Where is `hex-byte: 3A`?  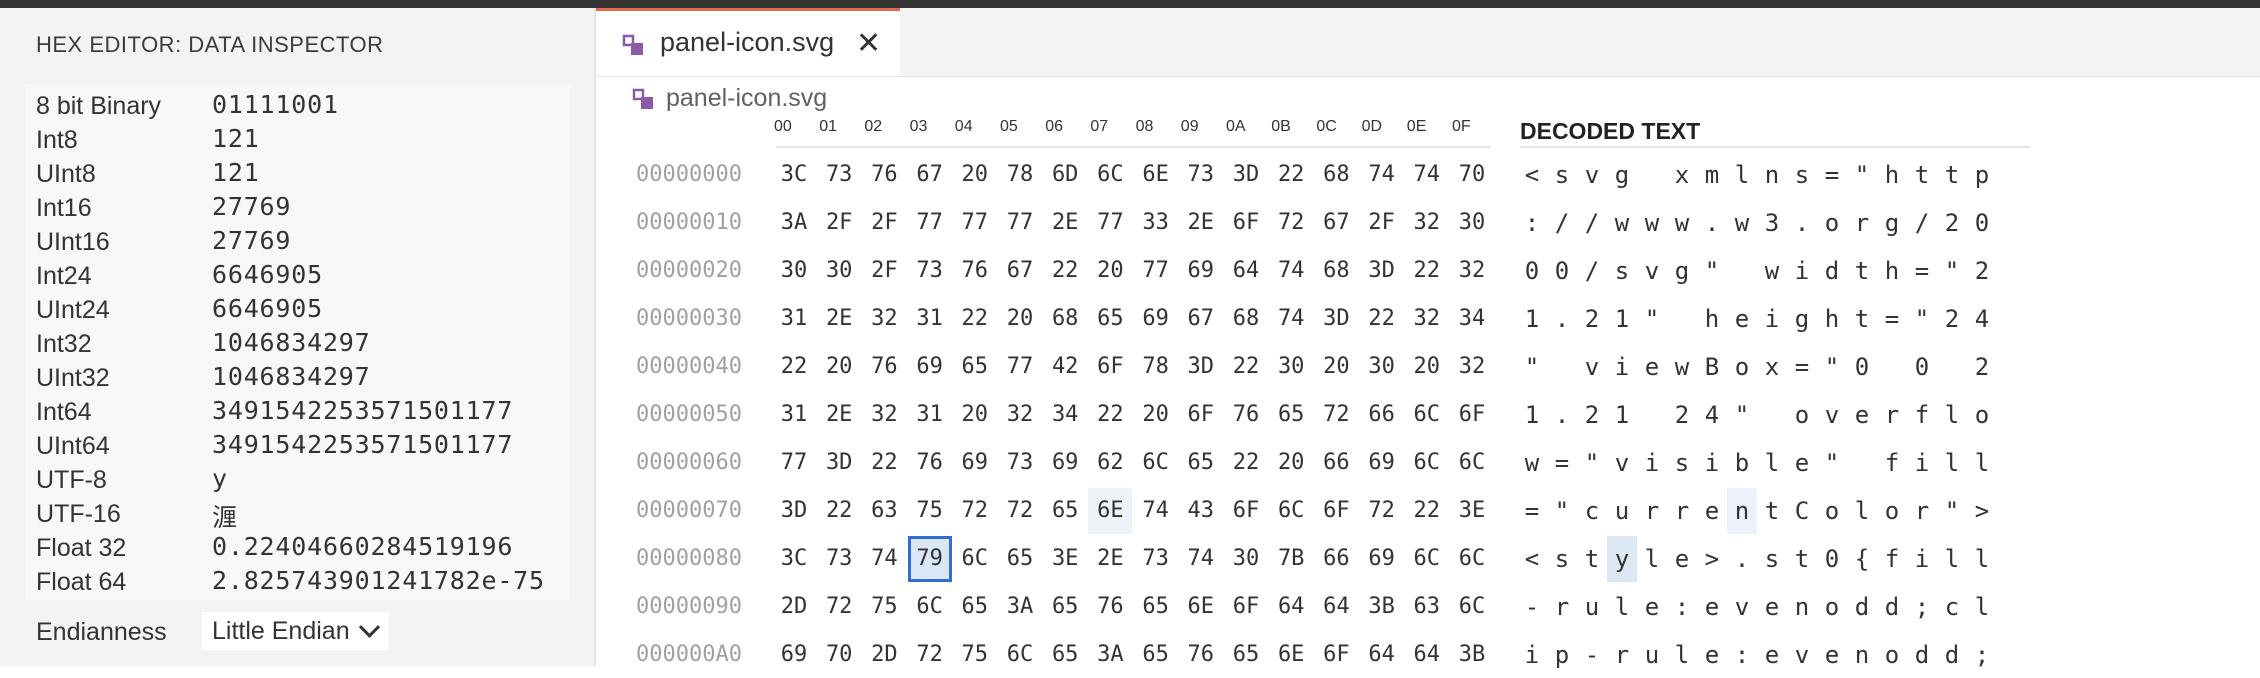 hex-byte: 3A is located at coordinates (794, 223).